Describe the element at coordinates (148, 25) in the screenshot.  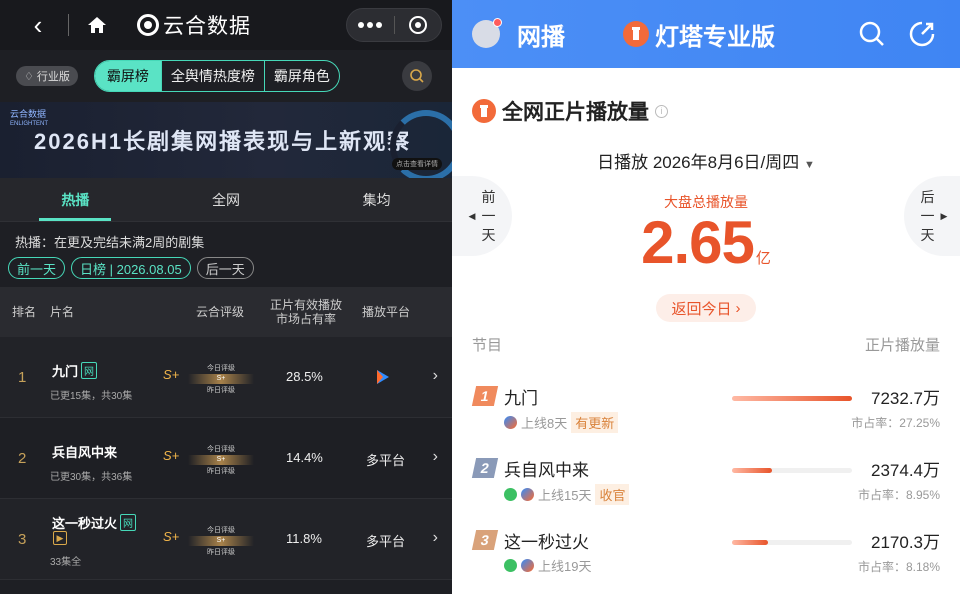
I see `brand-logo-icon` at that location.